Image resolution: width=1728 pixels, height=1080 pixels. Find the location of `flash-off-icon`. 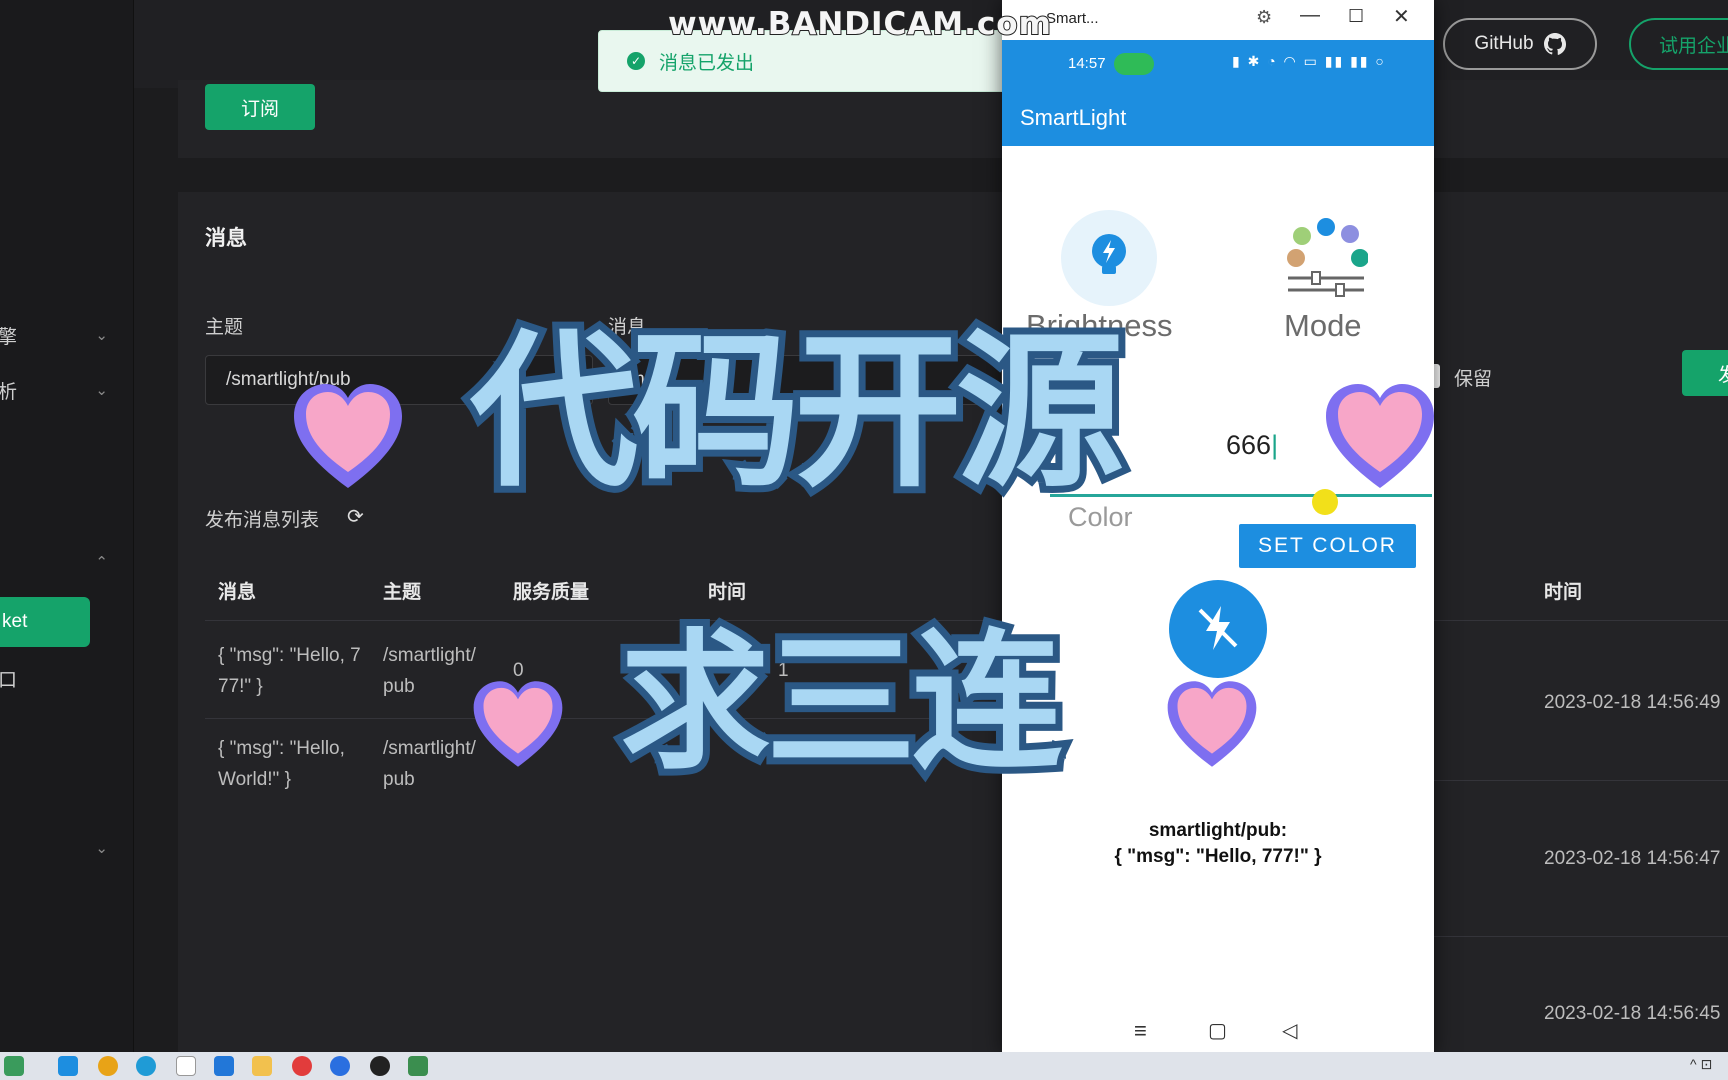

flash-off-icon is located at coordinates (1218, 628).